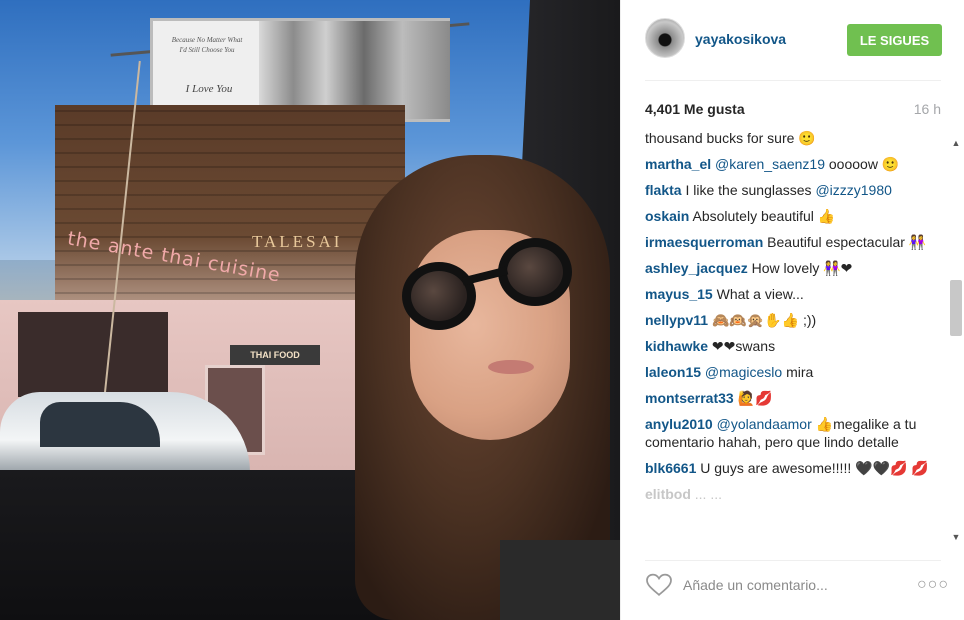 The image size is (964, 620). Describe the element at coordinates (755, 398) in the screenshot. I see `comment-text: 🙋💋` at that location.